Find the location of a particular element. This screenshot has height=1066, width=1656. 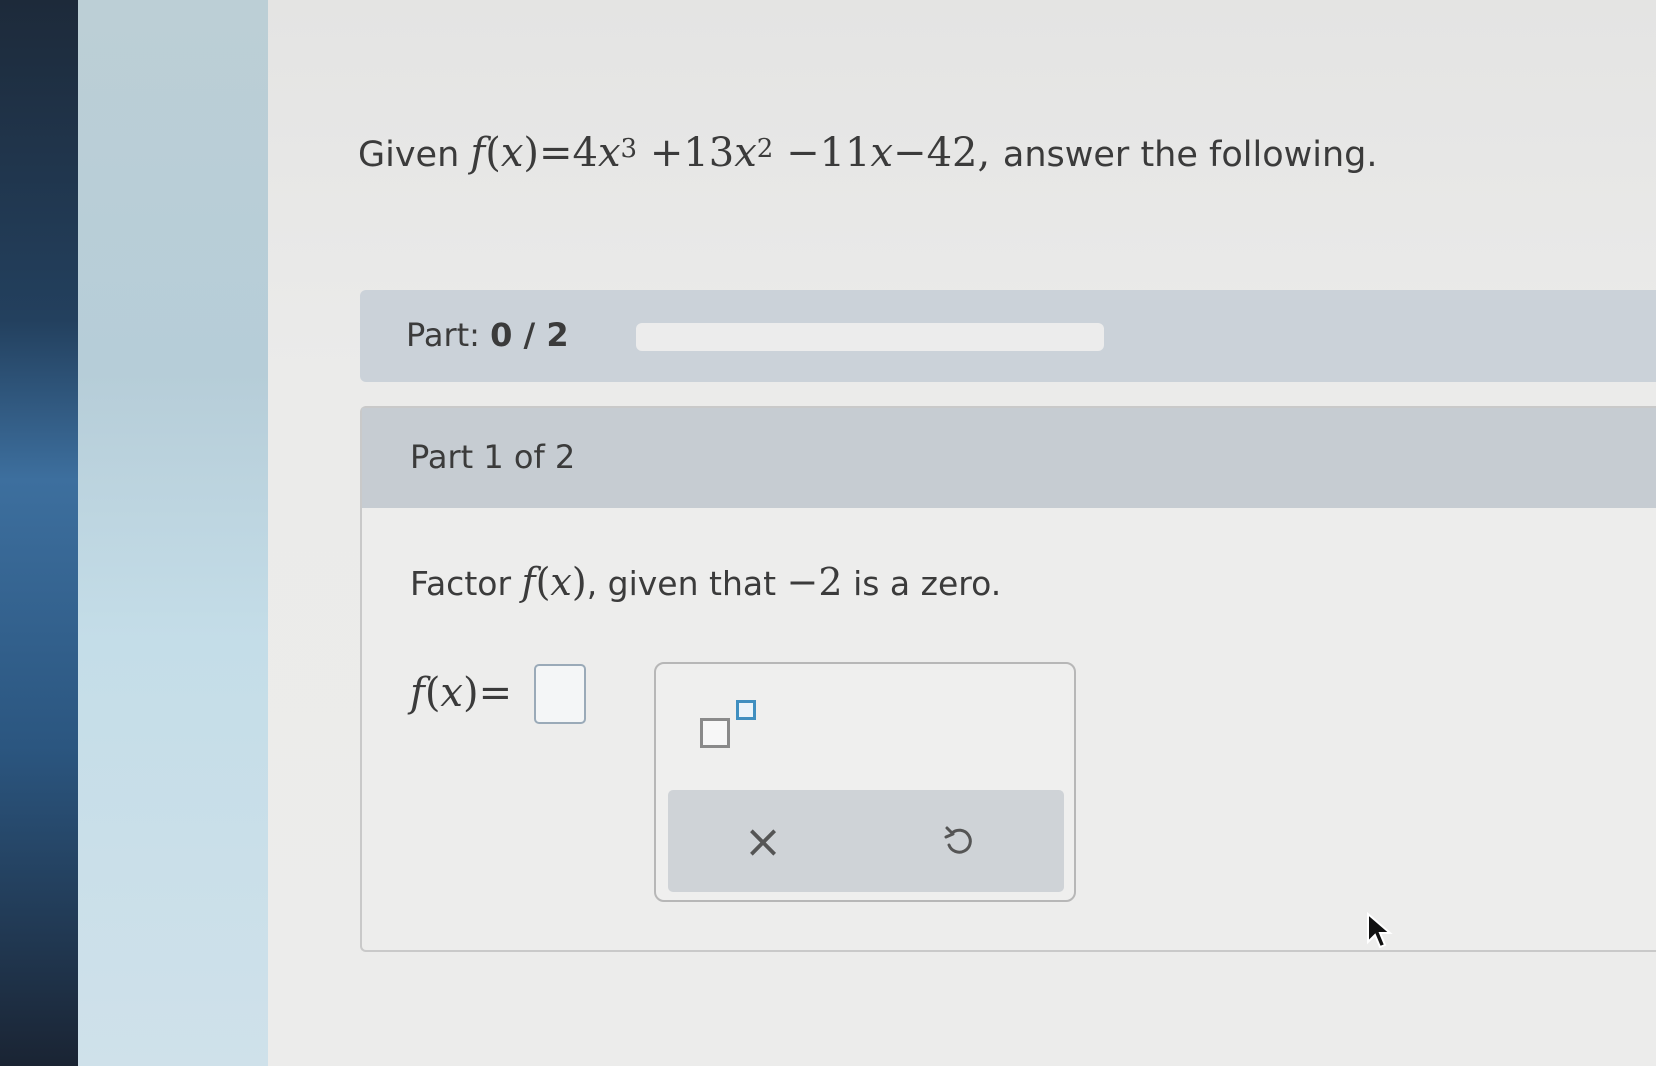

part-instruction: Factor f(x), given that −2 is a zero. is located at coordinates (706, 582).